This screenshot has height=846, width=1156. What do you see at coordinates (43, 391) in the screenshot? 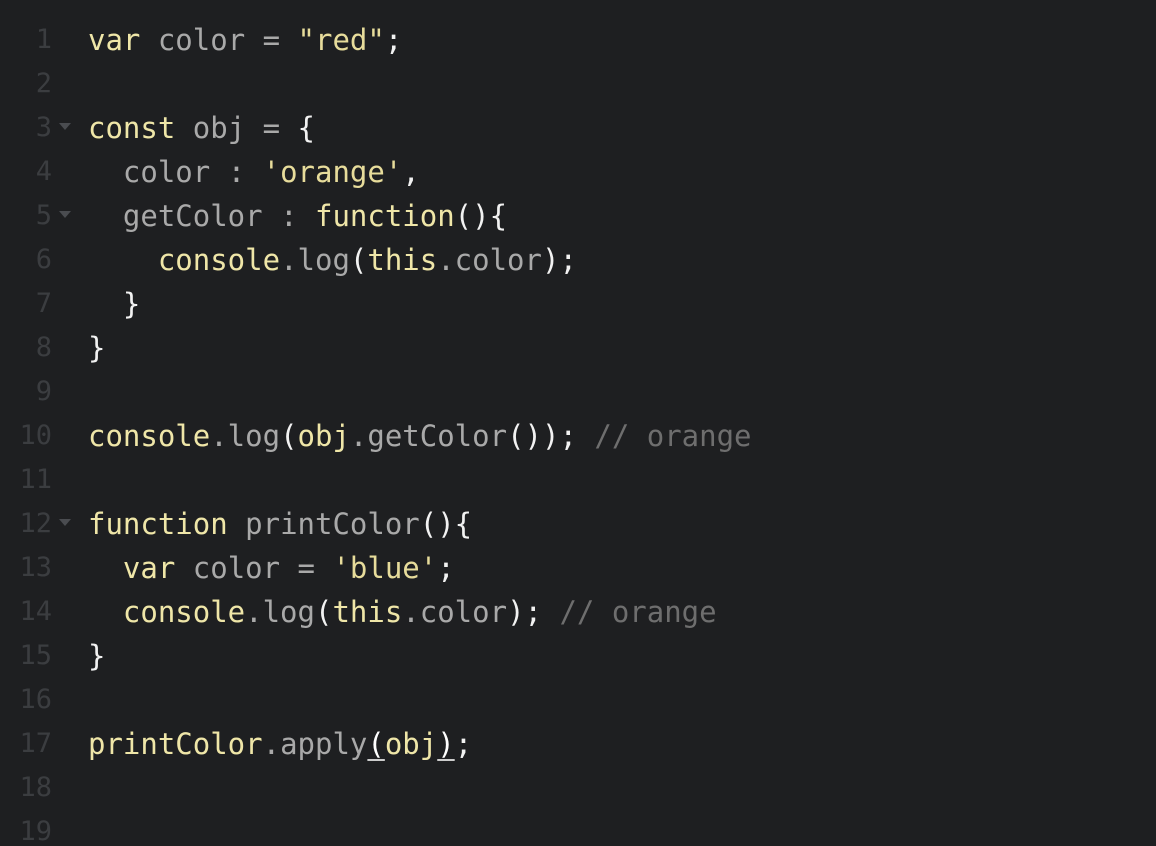
I see `line-number: 9` at bounding box center [43, 391].